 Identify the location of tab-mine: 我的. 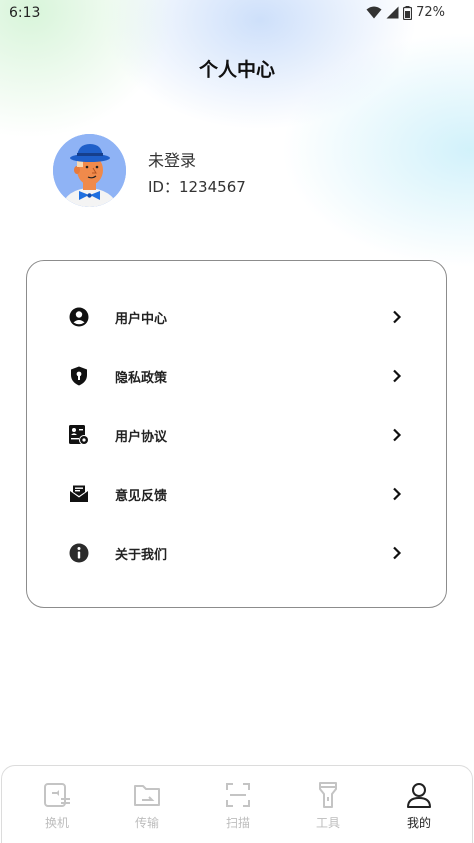
(419, 808).